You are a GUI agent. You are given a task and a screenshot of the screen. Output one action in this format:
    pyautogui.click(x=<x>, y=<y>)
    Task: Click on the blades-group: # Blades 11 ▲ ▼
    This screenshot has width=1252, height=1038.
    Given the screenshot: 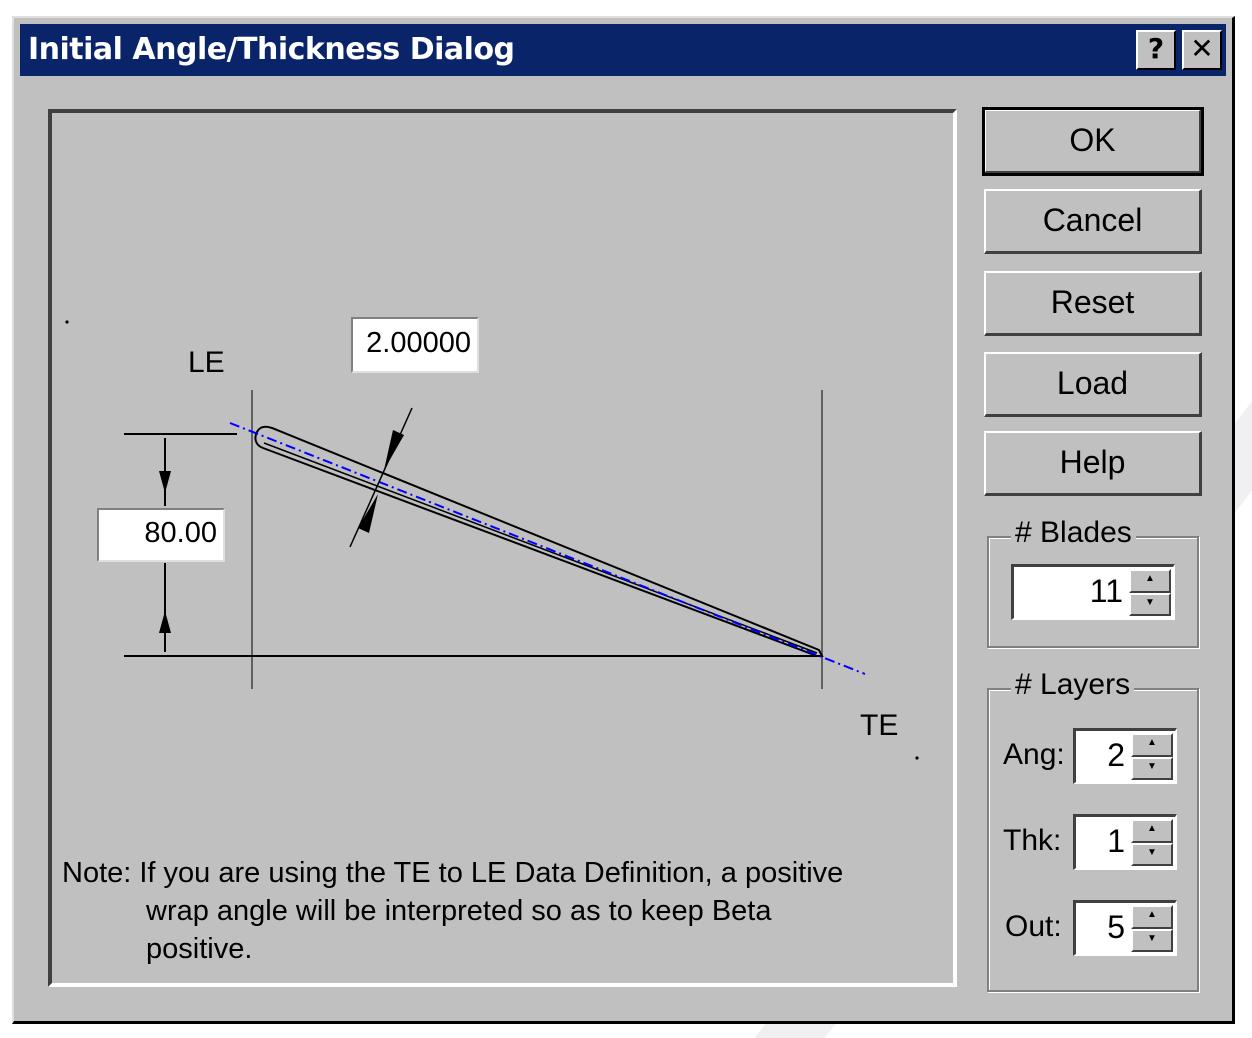 What is the action you would take?
    pyautogui.click(x=1093, y=582)
    